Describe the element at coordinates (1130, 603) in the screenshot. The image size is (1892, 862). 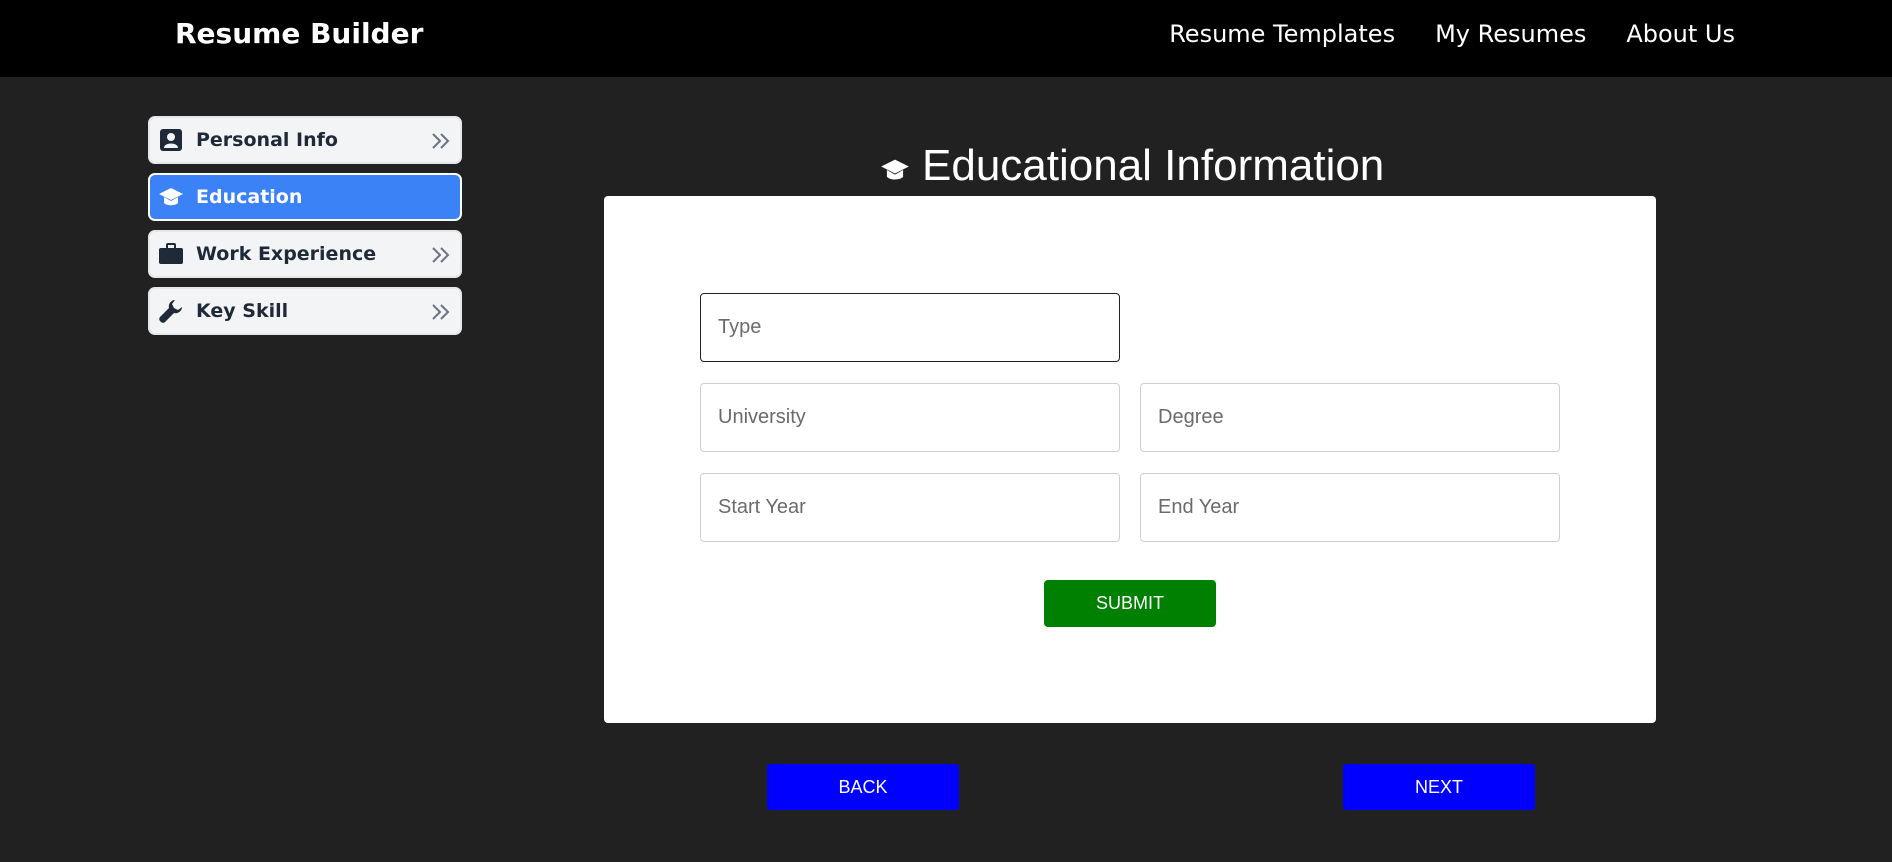
I see `submit-button: SUBMIT` at that location.